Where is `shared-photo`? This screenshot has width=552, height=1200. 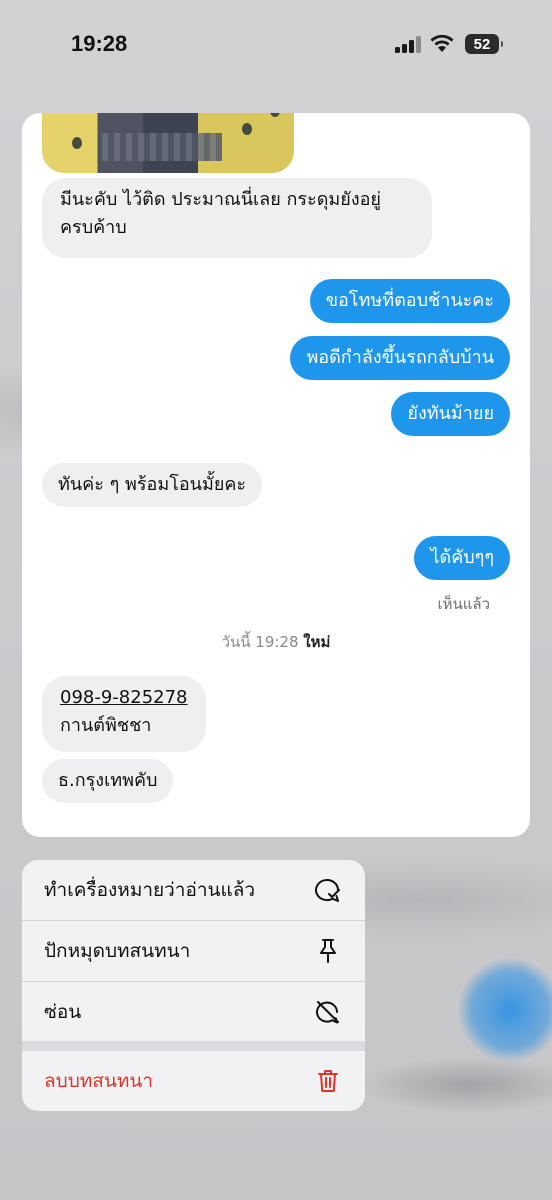
shared-photo is located at coordinates (168, 143).